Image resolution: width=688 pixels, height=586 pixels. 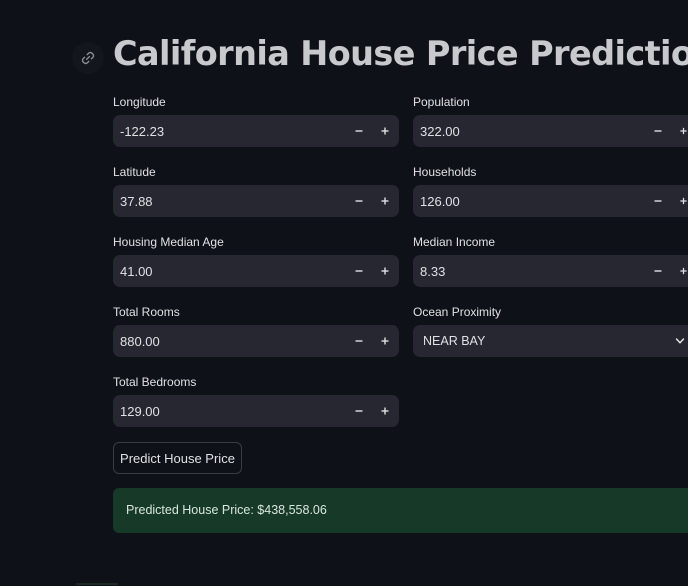 I want to click on bottom-divider, so click(x=97, y=584).